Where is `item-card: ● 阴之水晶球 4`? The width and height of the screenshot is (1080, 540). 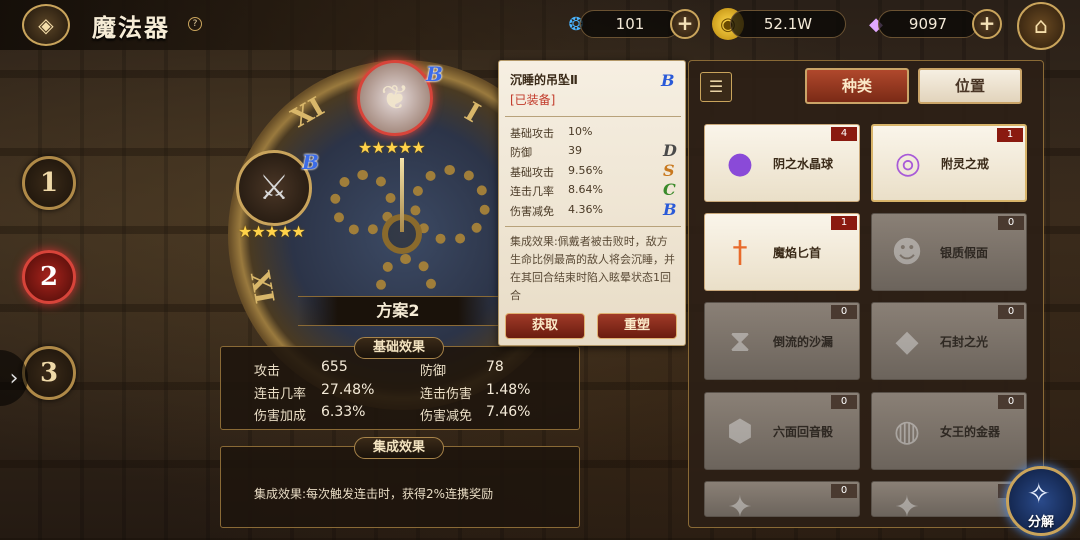 item-card: ● 阴之水晶球 4 is located at coordinates (782, 163).